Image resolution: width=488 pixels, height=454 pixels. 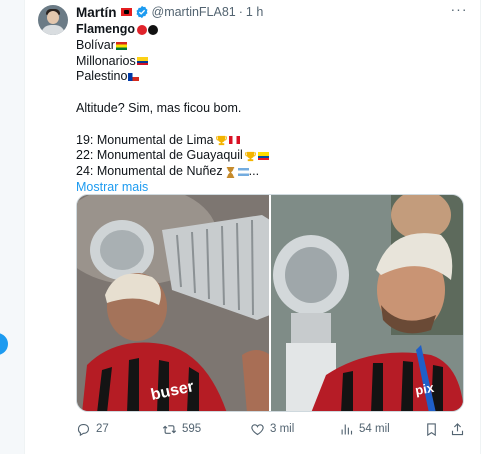 What do you see at coordinates (106, 60) in the screenshot?
I see `opponent-millonarios: Millonarios` at bounding box center [106, 60].